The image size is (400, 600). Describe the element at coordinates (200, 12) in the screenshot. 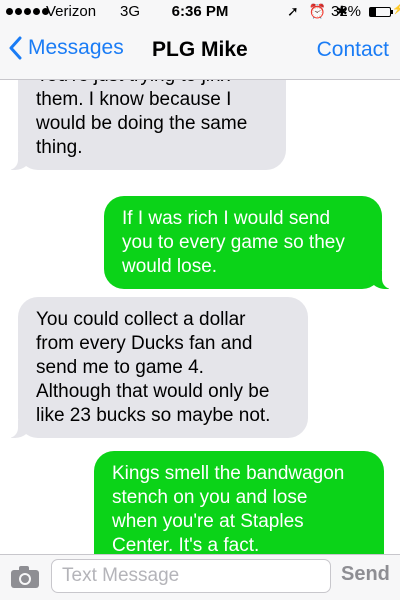

I see `status-bar: Verizon 3G 6:36 PM ➚ ⏰ ✱ 32% ⚡` at that location.